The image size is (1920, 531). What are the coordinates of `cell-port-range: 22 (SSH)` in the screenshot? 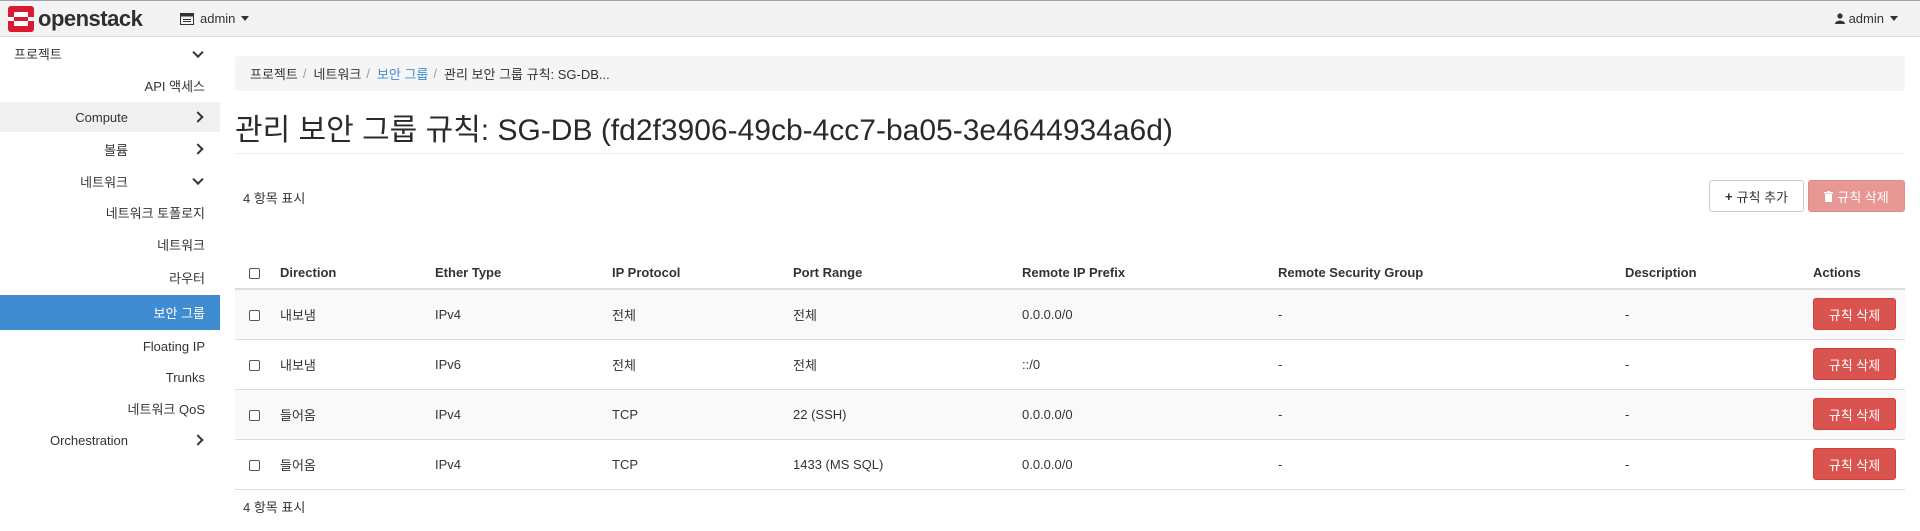 It's located at (907, 414).